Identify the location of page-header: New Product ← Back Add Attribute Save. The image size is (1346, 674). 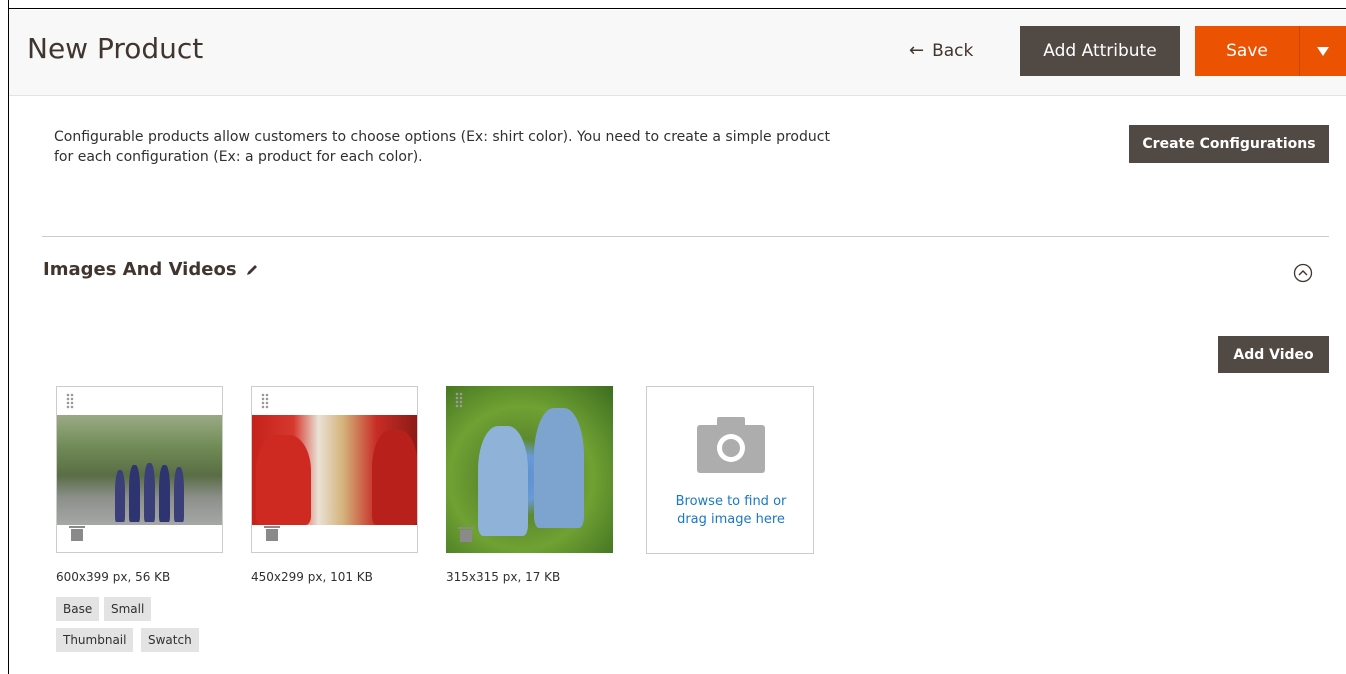
(677, 53).